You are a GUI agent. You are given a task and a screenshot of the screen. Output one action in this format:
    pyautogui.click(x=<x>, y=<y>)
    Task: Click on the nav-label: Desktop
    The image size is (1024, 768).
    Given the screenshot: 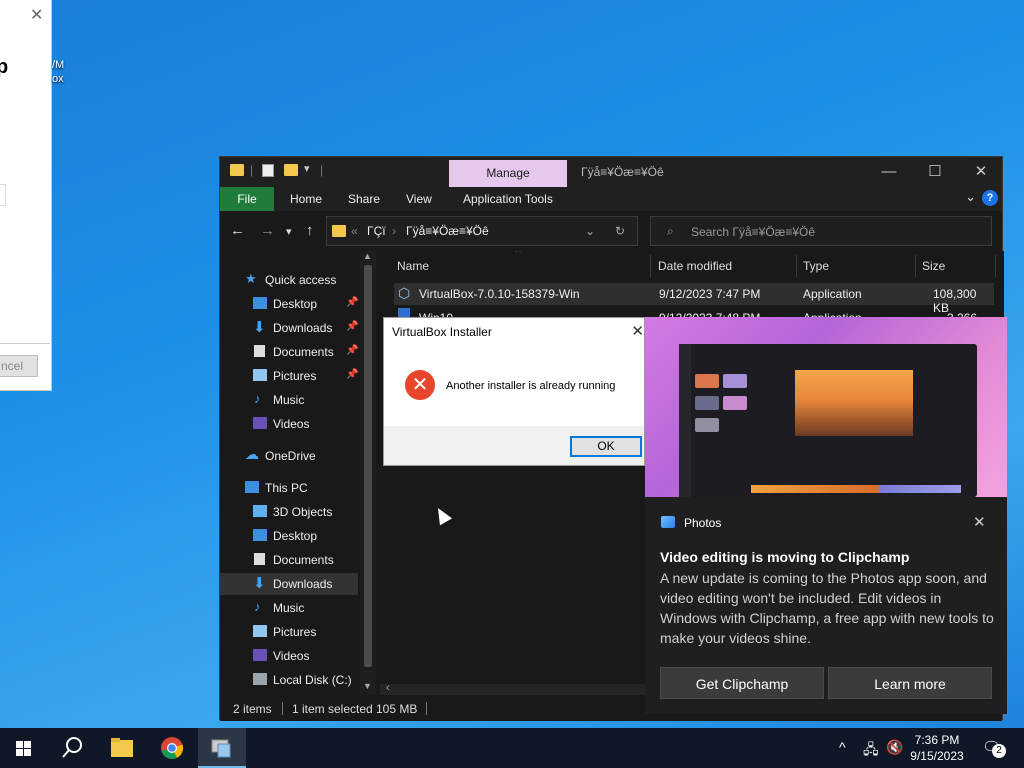 What is the action you would take?
    pyautogui.click(x=295, y=536)
    